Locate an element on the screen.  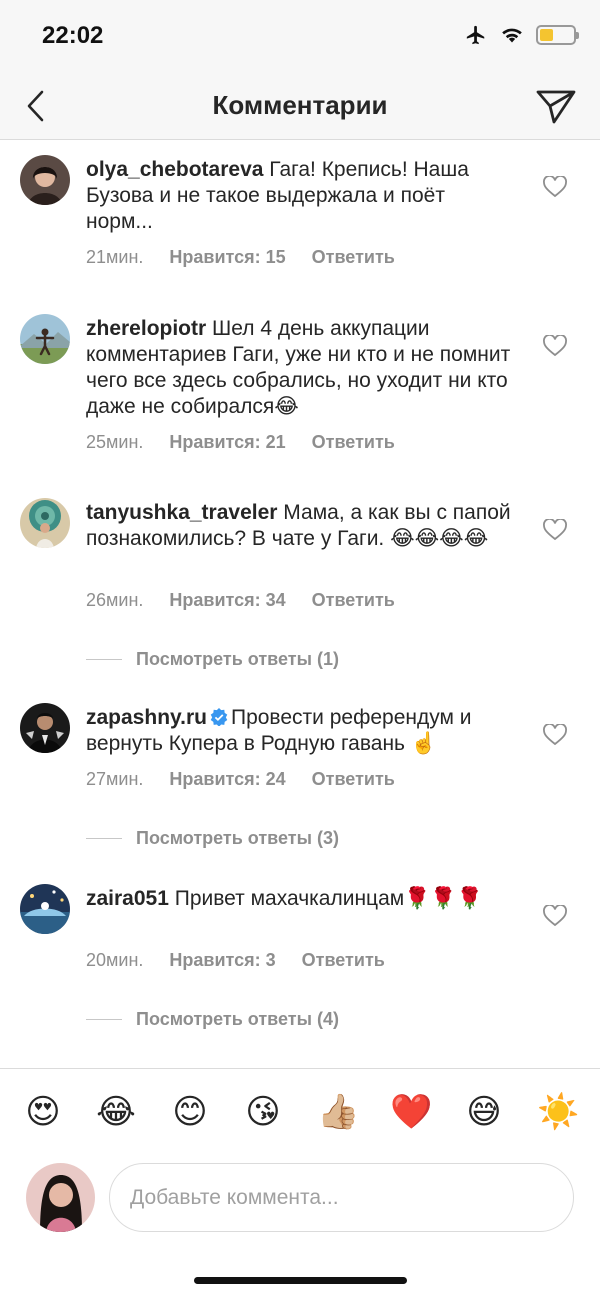
emoji-red-heart-button: ❤️ is located at coordinates (411, 1112).